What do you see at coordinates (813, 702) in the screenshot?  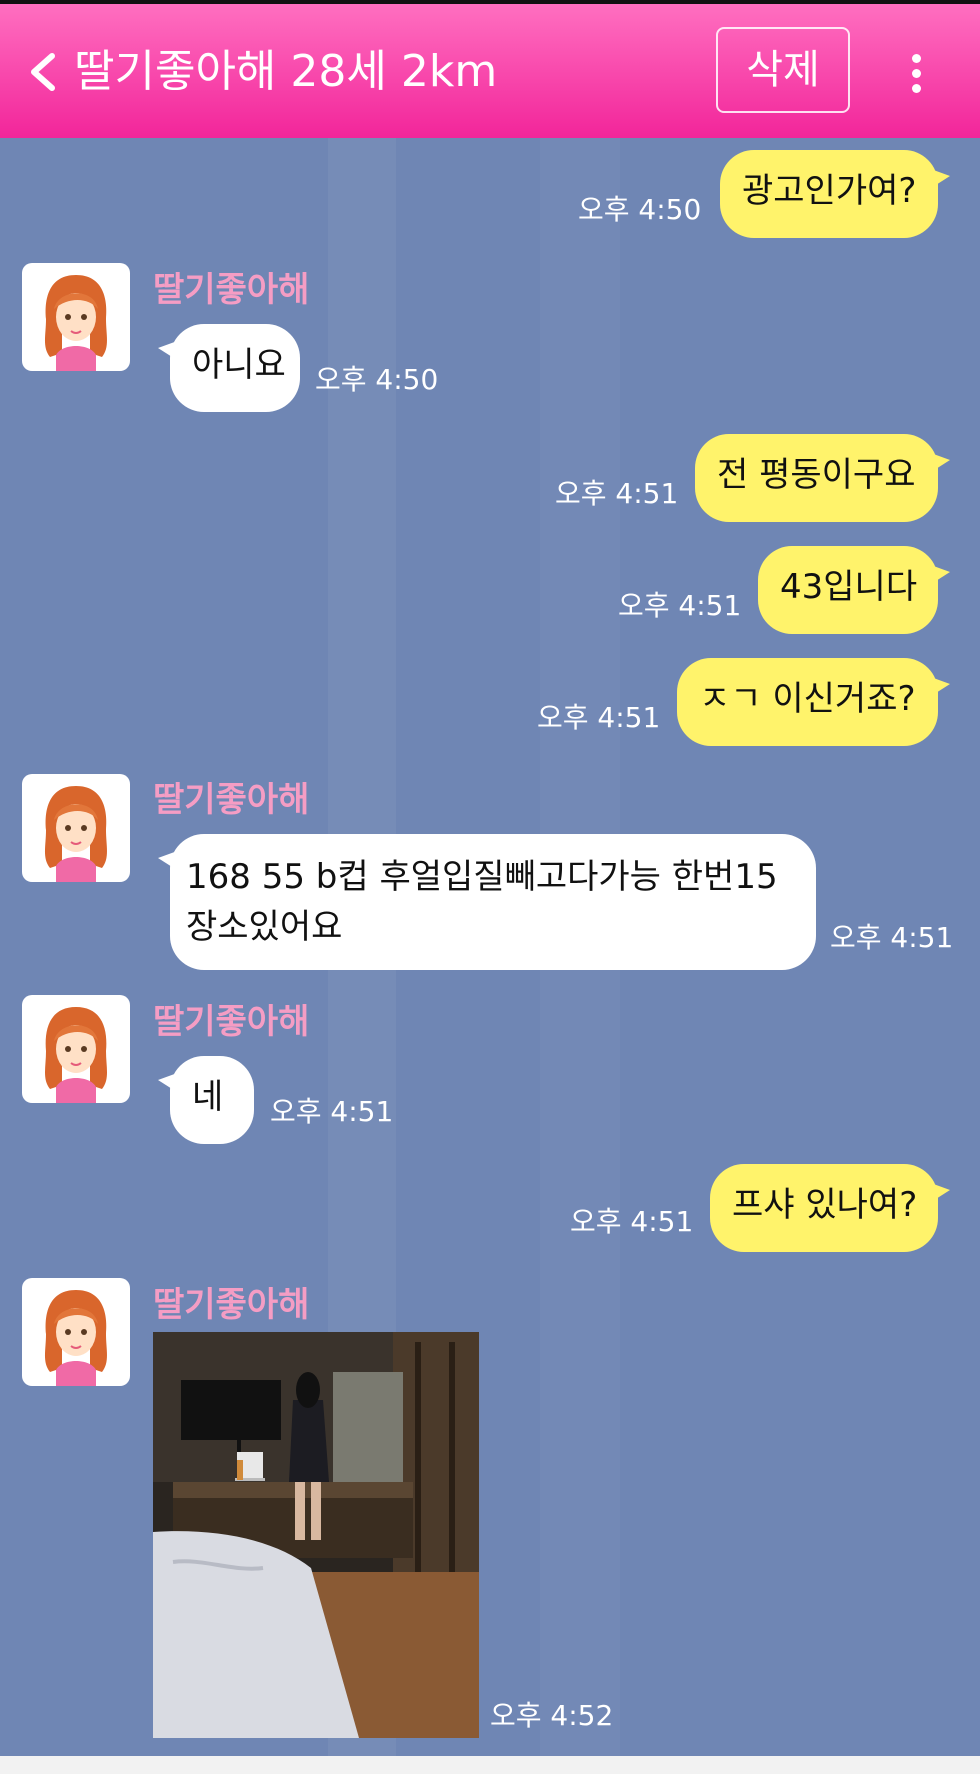 I see `my-message-bubble: ㅈㄱ 이신거죠?` at bounding box center [813, 702].